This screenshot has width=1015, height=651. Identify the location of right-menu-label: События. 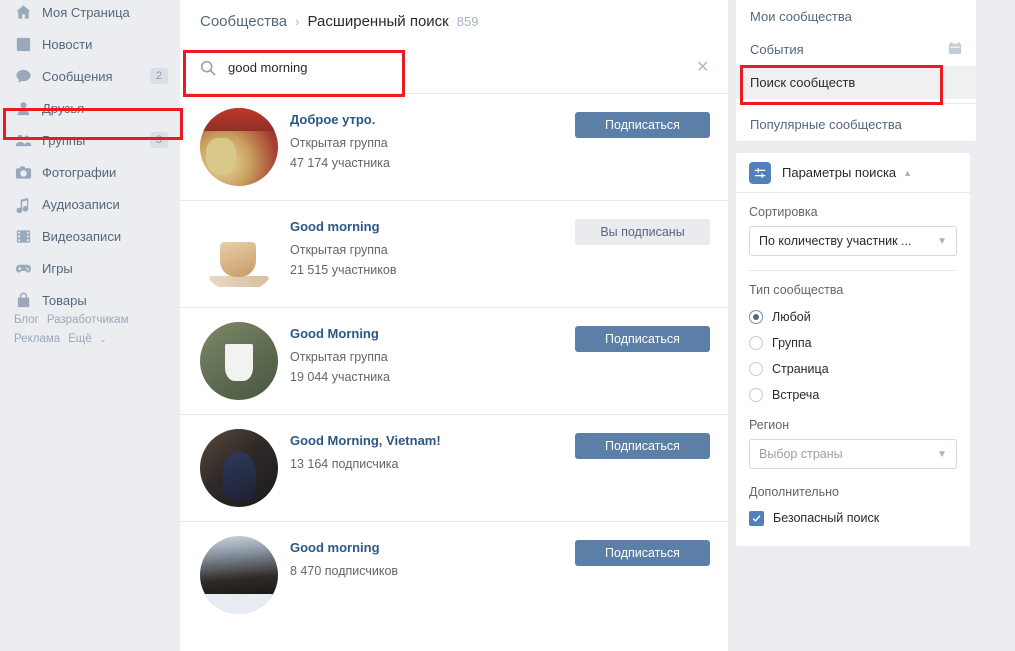
(777, 49).